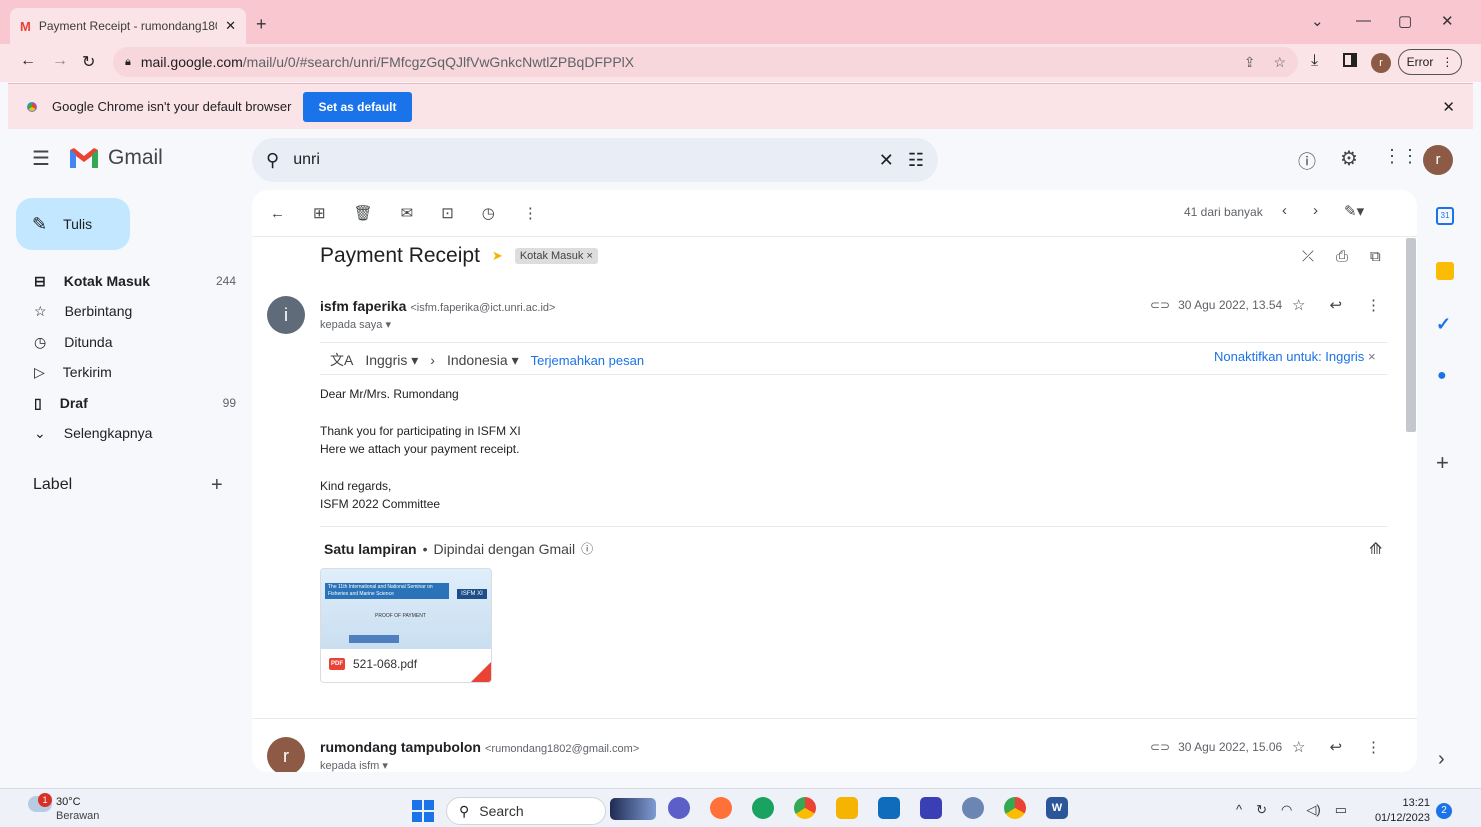 The height and width of the screenshot is (827, 1481). Describe the element at coordinates (73, 224) in the screenshot. I see `compose-button: ✎ Tulis` at that location.